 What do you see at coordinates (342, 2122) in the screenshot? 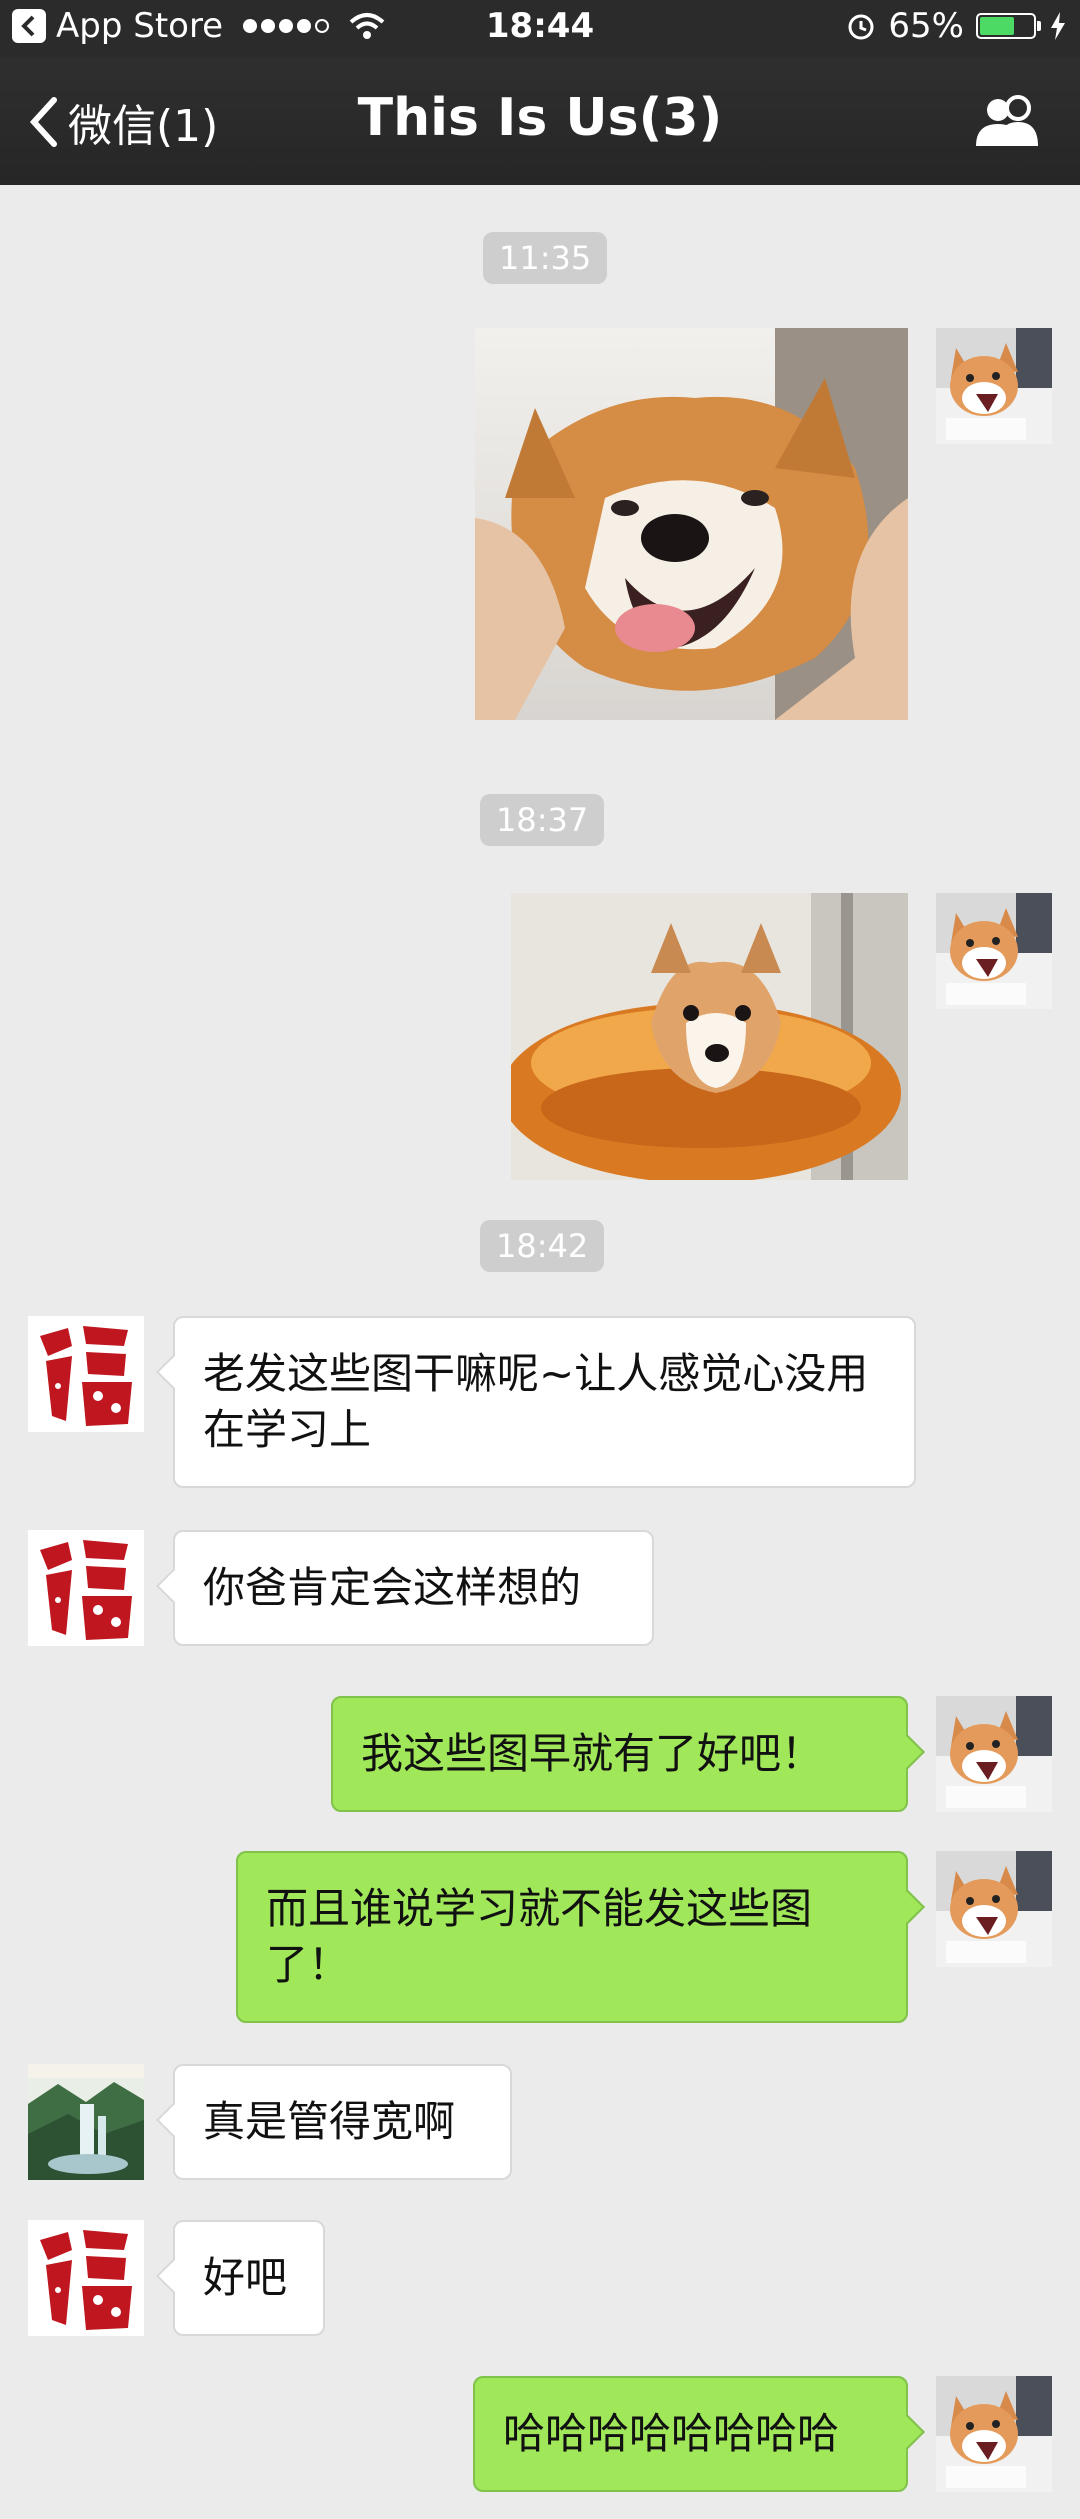
I see `message-bubble-incoming: 真是管得宽啊` at bounding box center [342, 2122].